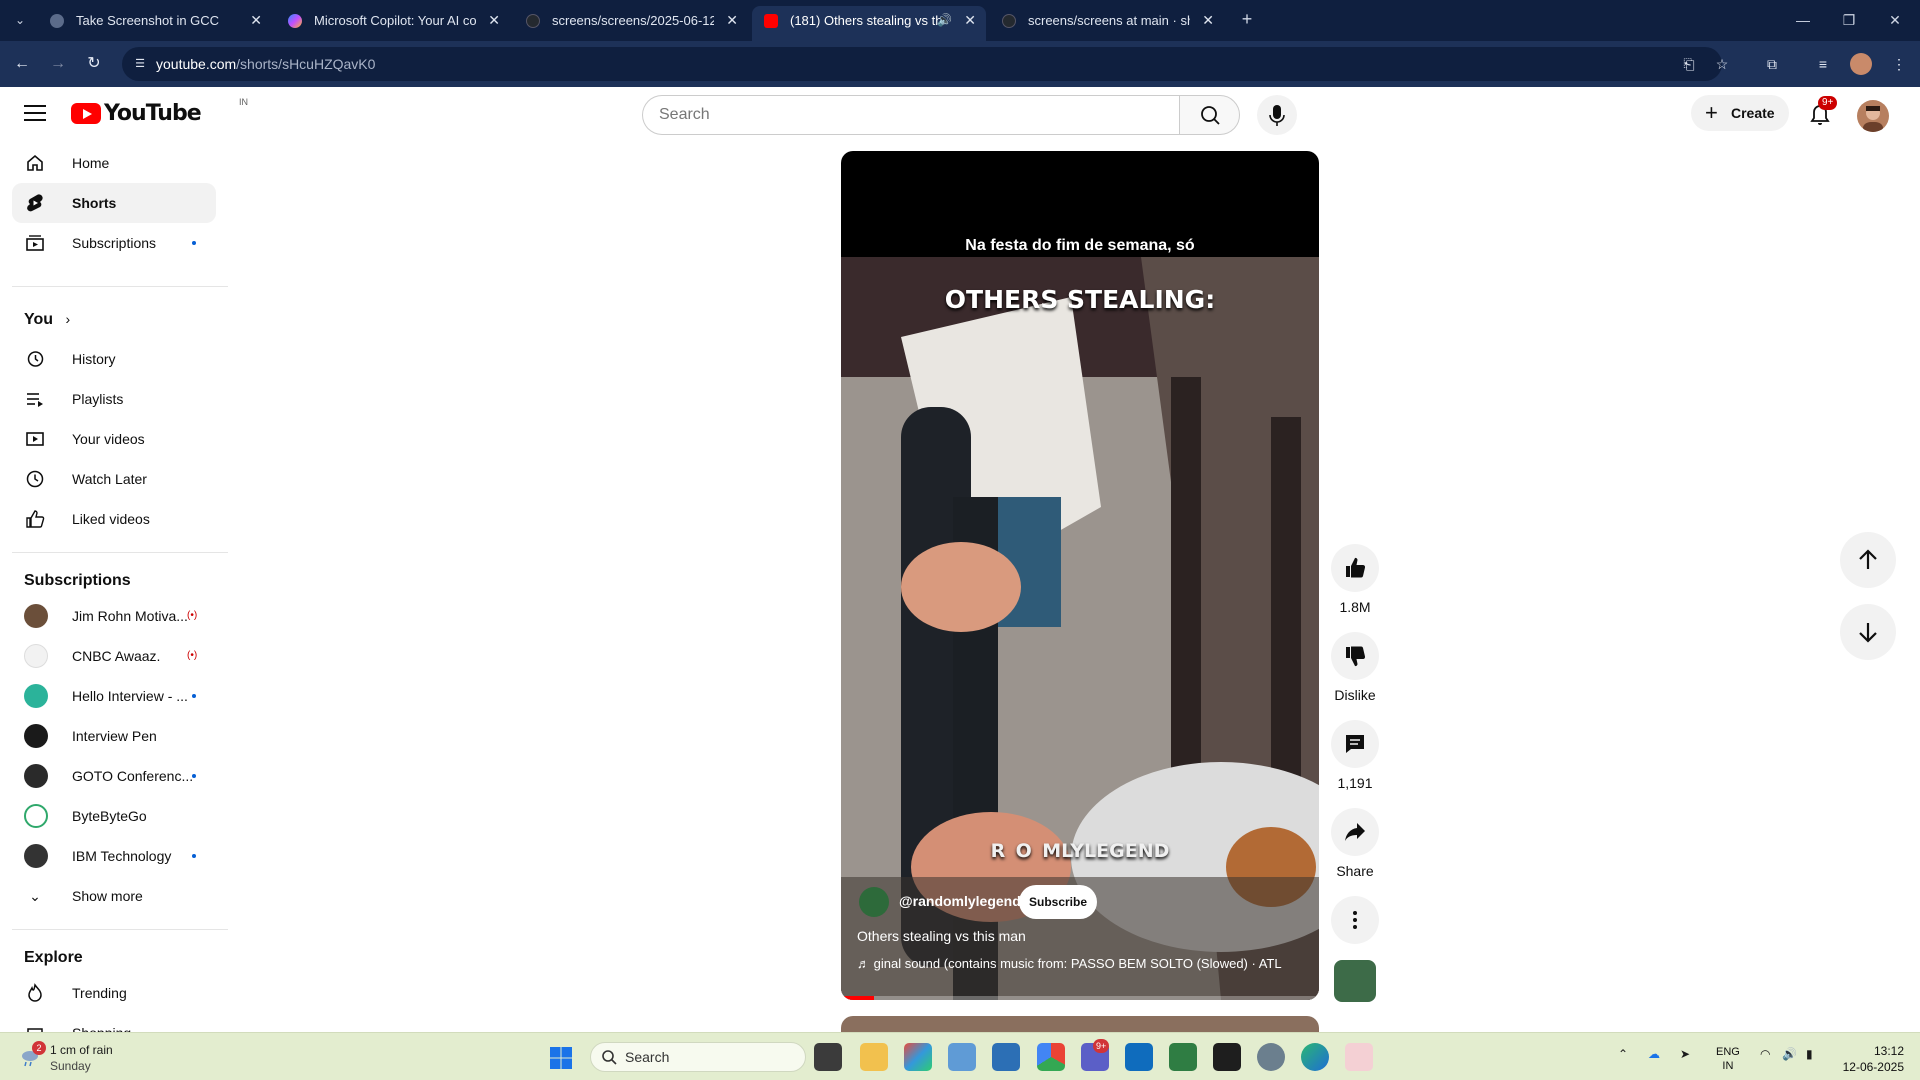 The height and width of the screenshot is (1080, 1920). What do you see at coordinates (1107, 23) in the screenshot?
I see `tab-github-main: screens/screens at main · shubh ✕` at bounding box center [1107, 23].